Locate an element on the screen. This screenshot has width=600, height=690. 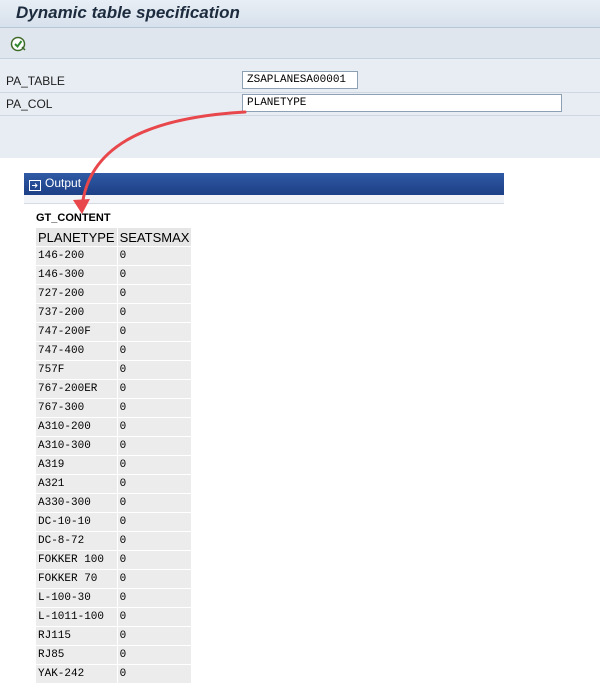
table-row: 146-300 0 is located at coordinates (114, 275).